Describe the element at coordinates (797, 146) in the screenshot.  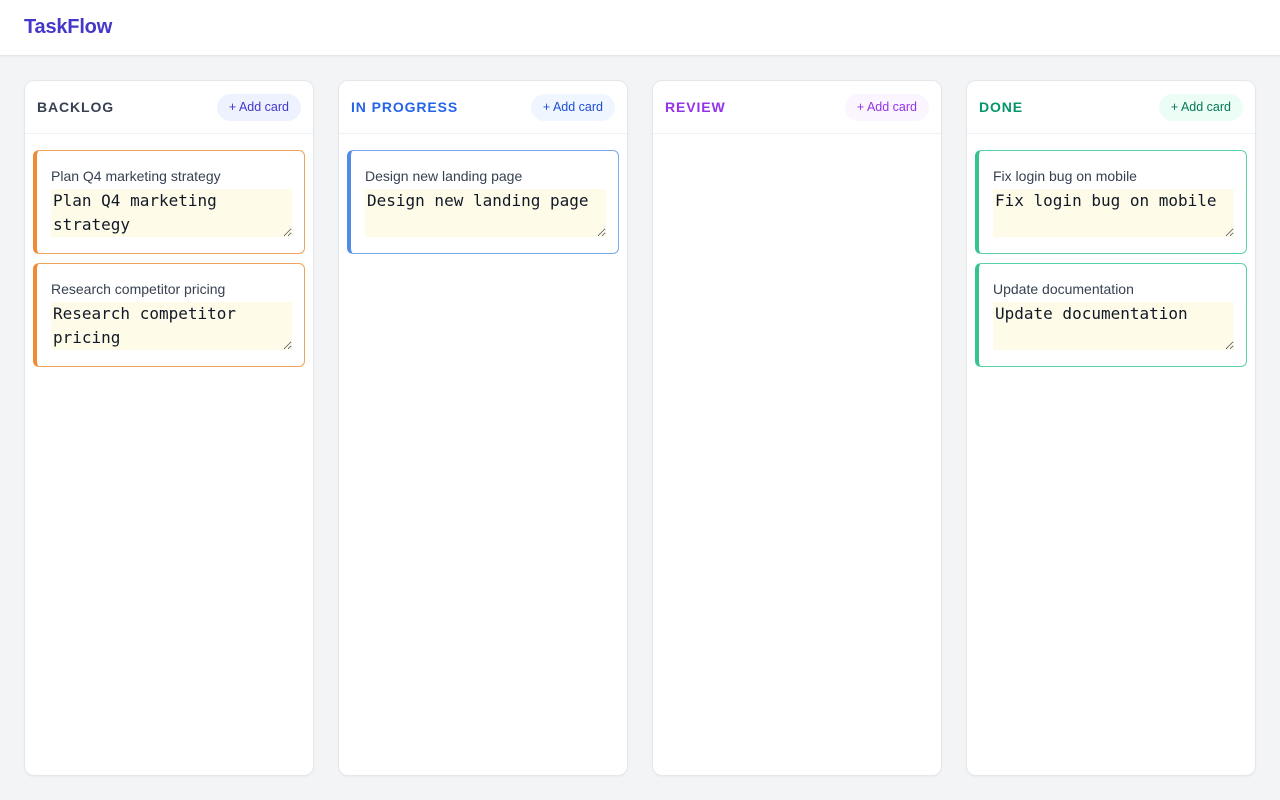
I see `card-list` at that location.